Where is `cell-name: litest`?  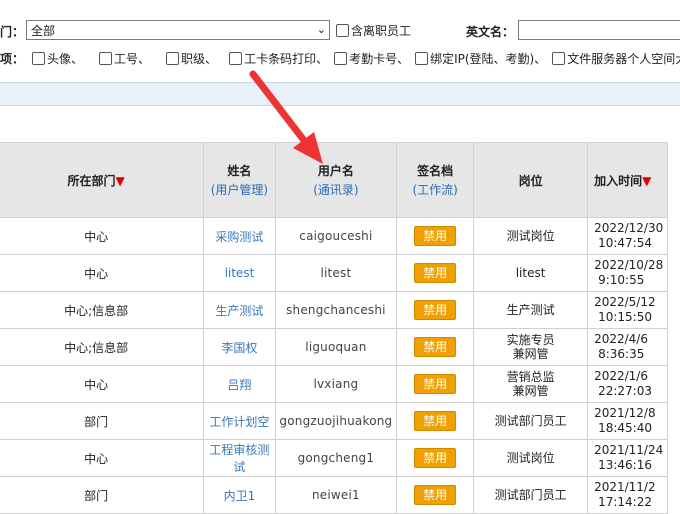
cell-name: litest is located at coordinates (239, 273).